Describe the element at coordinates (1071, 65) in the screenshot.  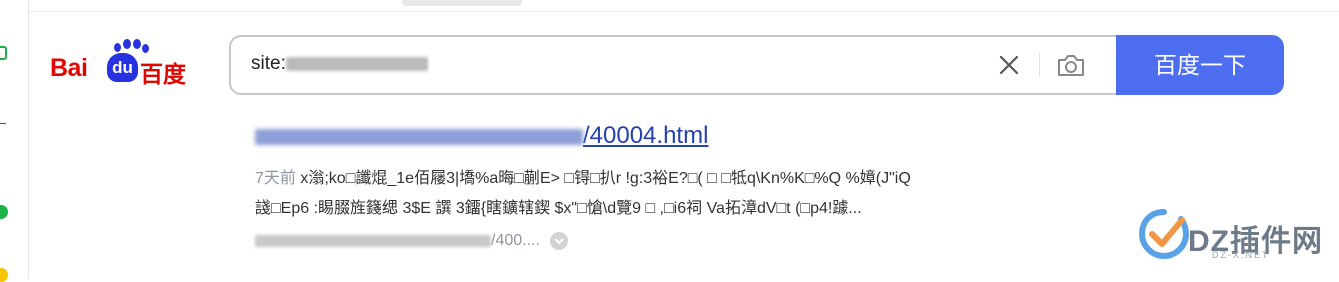
I see `camera-icon` at that location.